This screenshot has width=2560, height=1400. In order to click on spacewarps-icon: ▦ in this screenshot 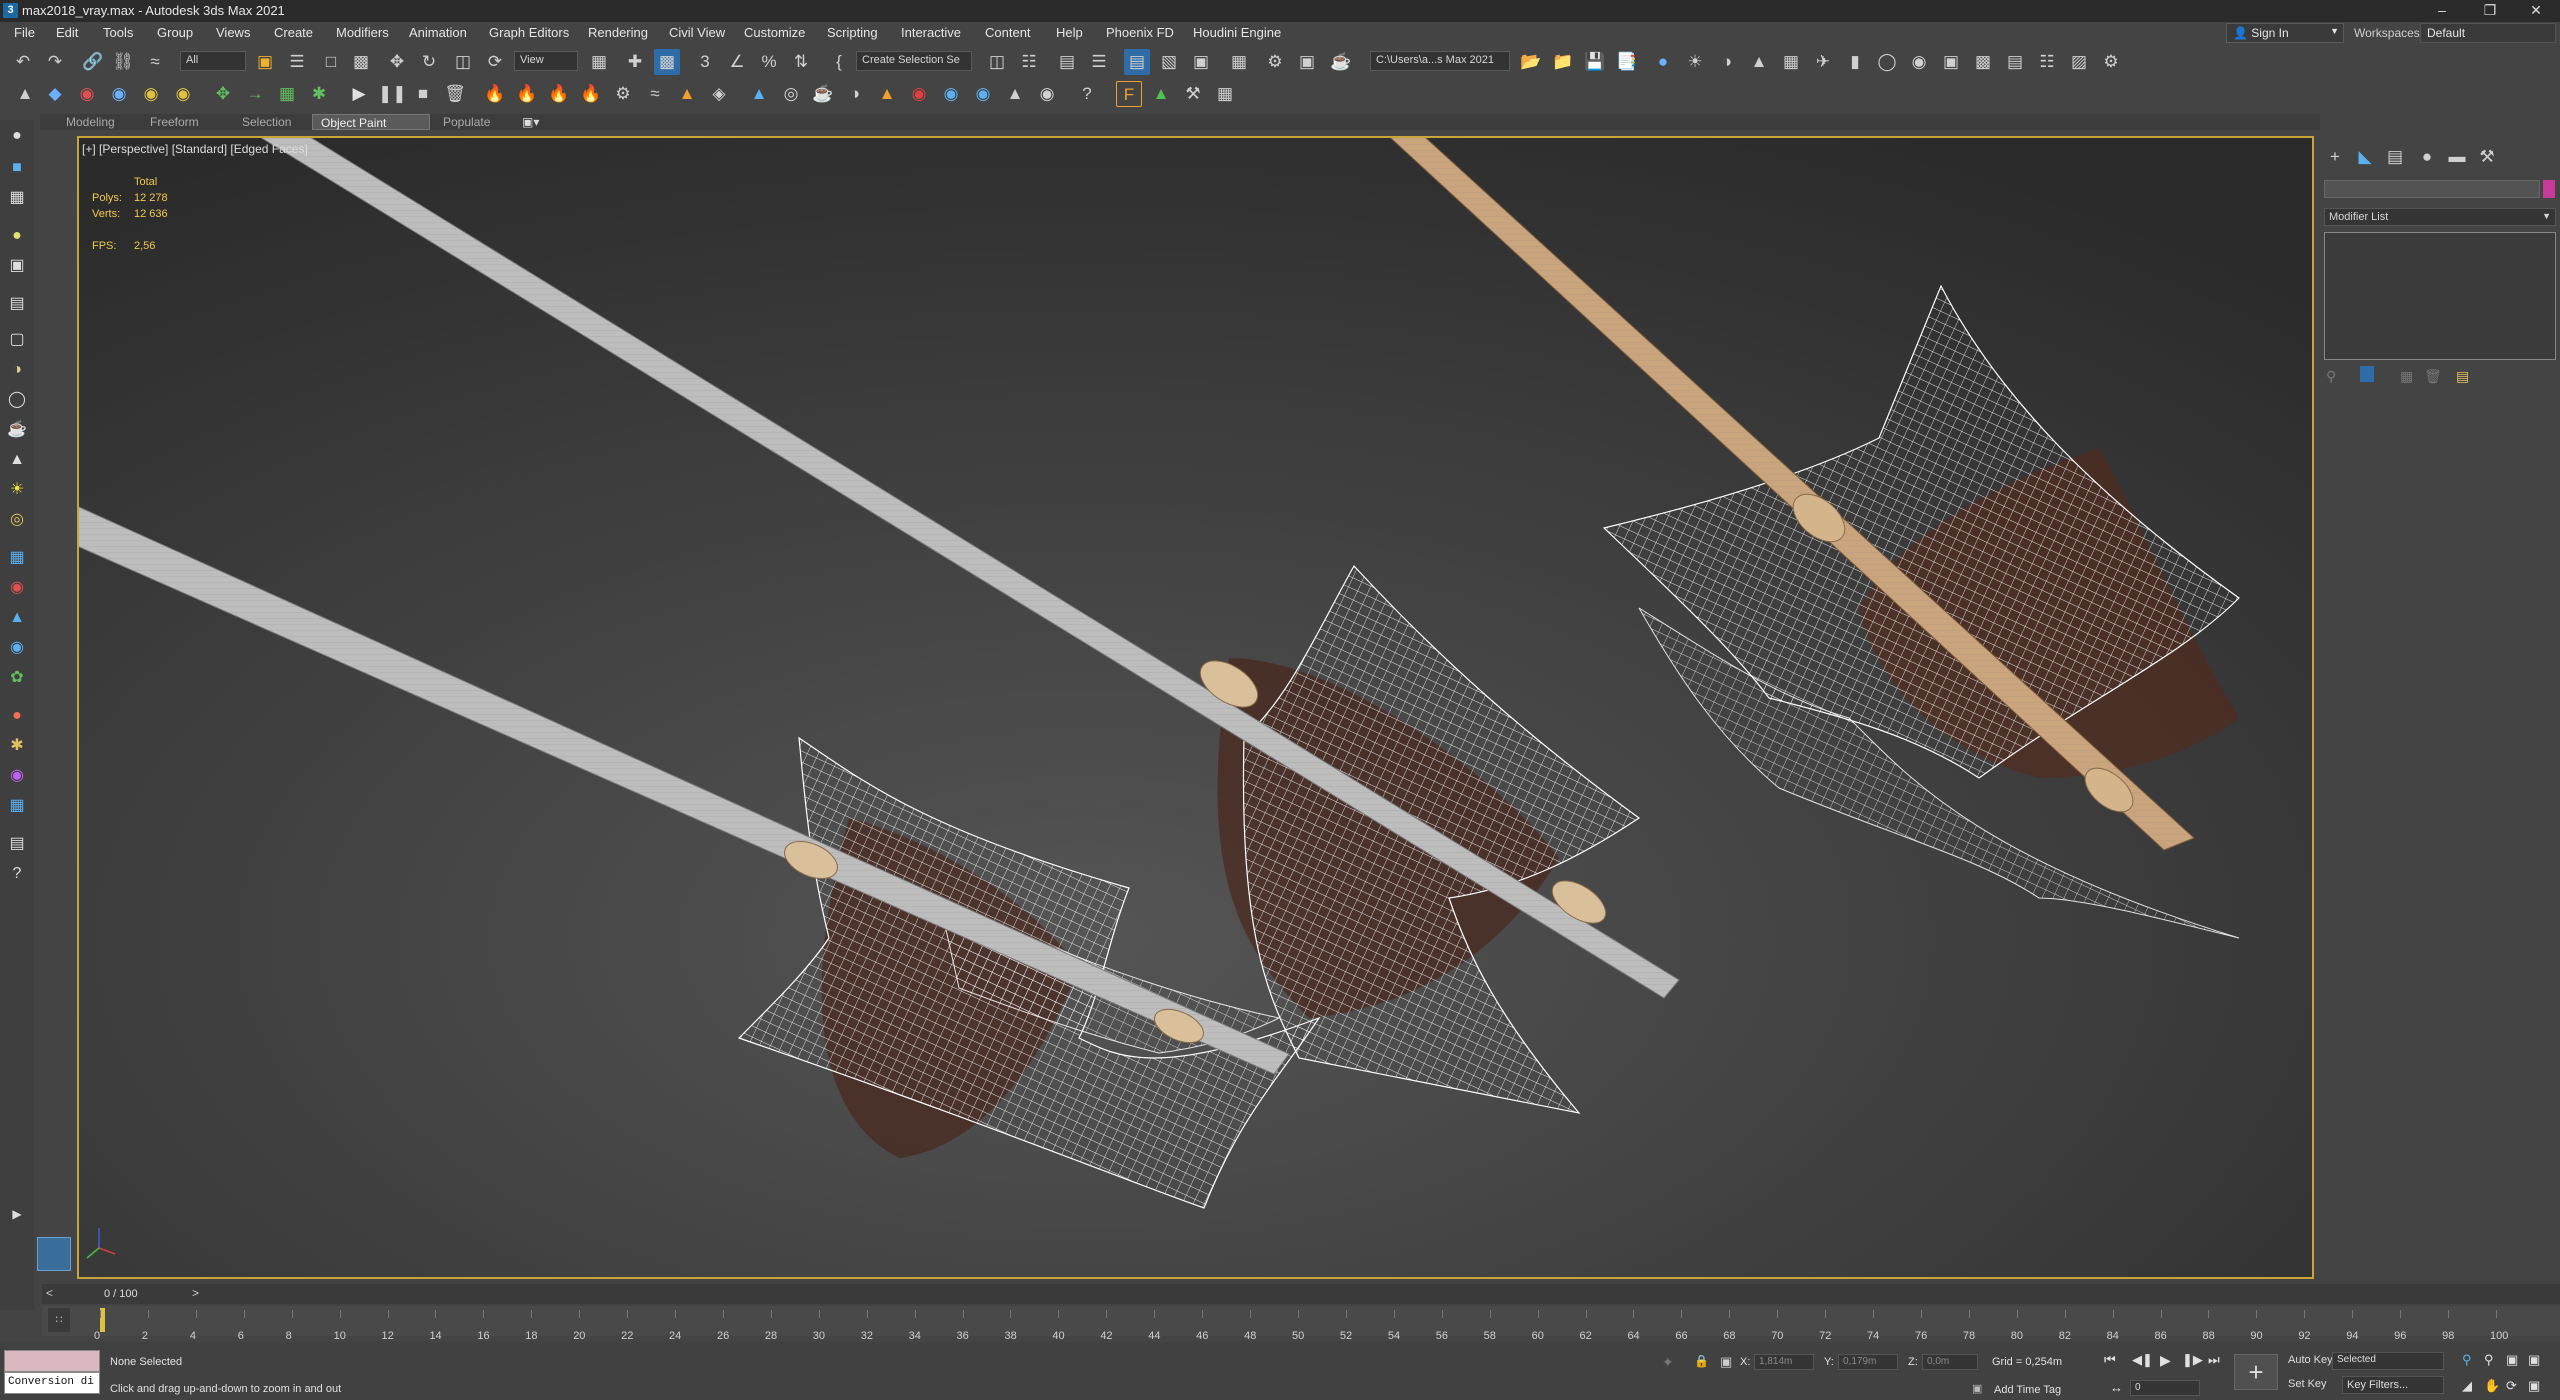, I will do `click(17, 558)`.